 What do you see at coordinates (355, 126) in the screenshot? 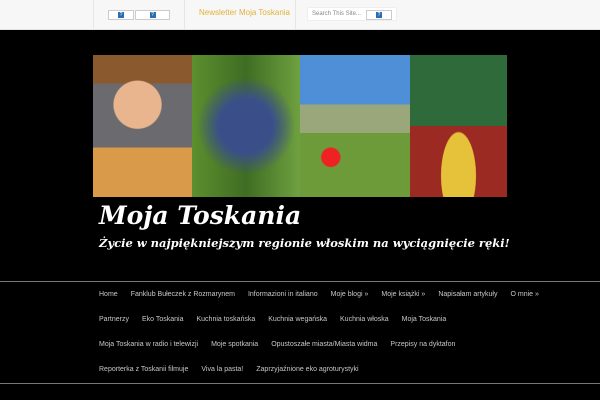
I see `photo-poppy-landscape` at bounding box center [355, 126].